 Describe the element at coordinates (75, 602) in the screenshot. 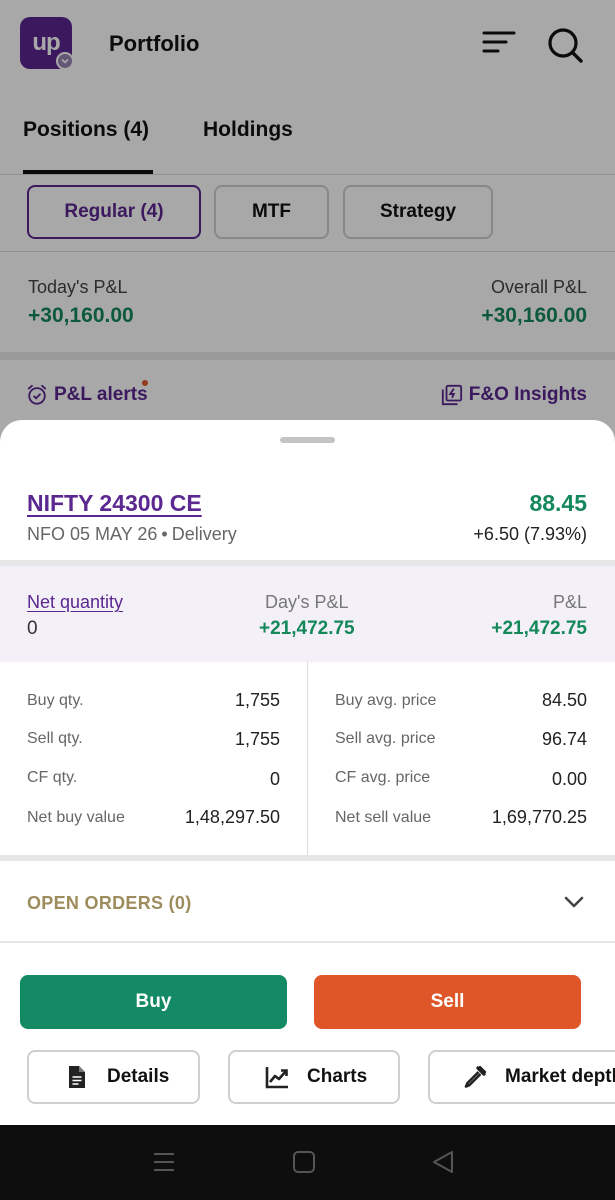

I see `net-quantity-label: Net quantity` at that location.